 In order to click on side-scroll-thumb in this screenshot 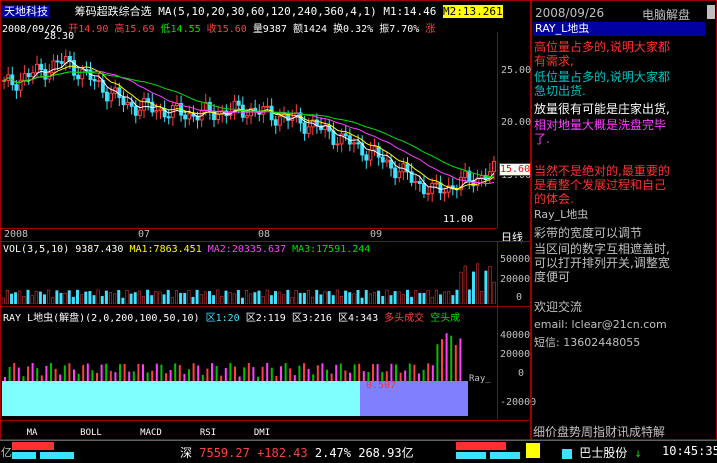, I will do `click(711, 12)`.